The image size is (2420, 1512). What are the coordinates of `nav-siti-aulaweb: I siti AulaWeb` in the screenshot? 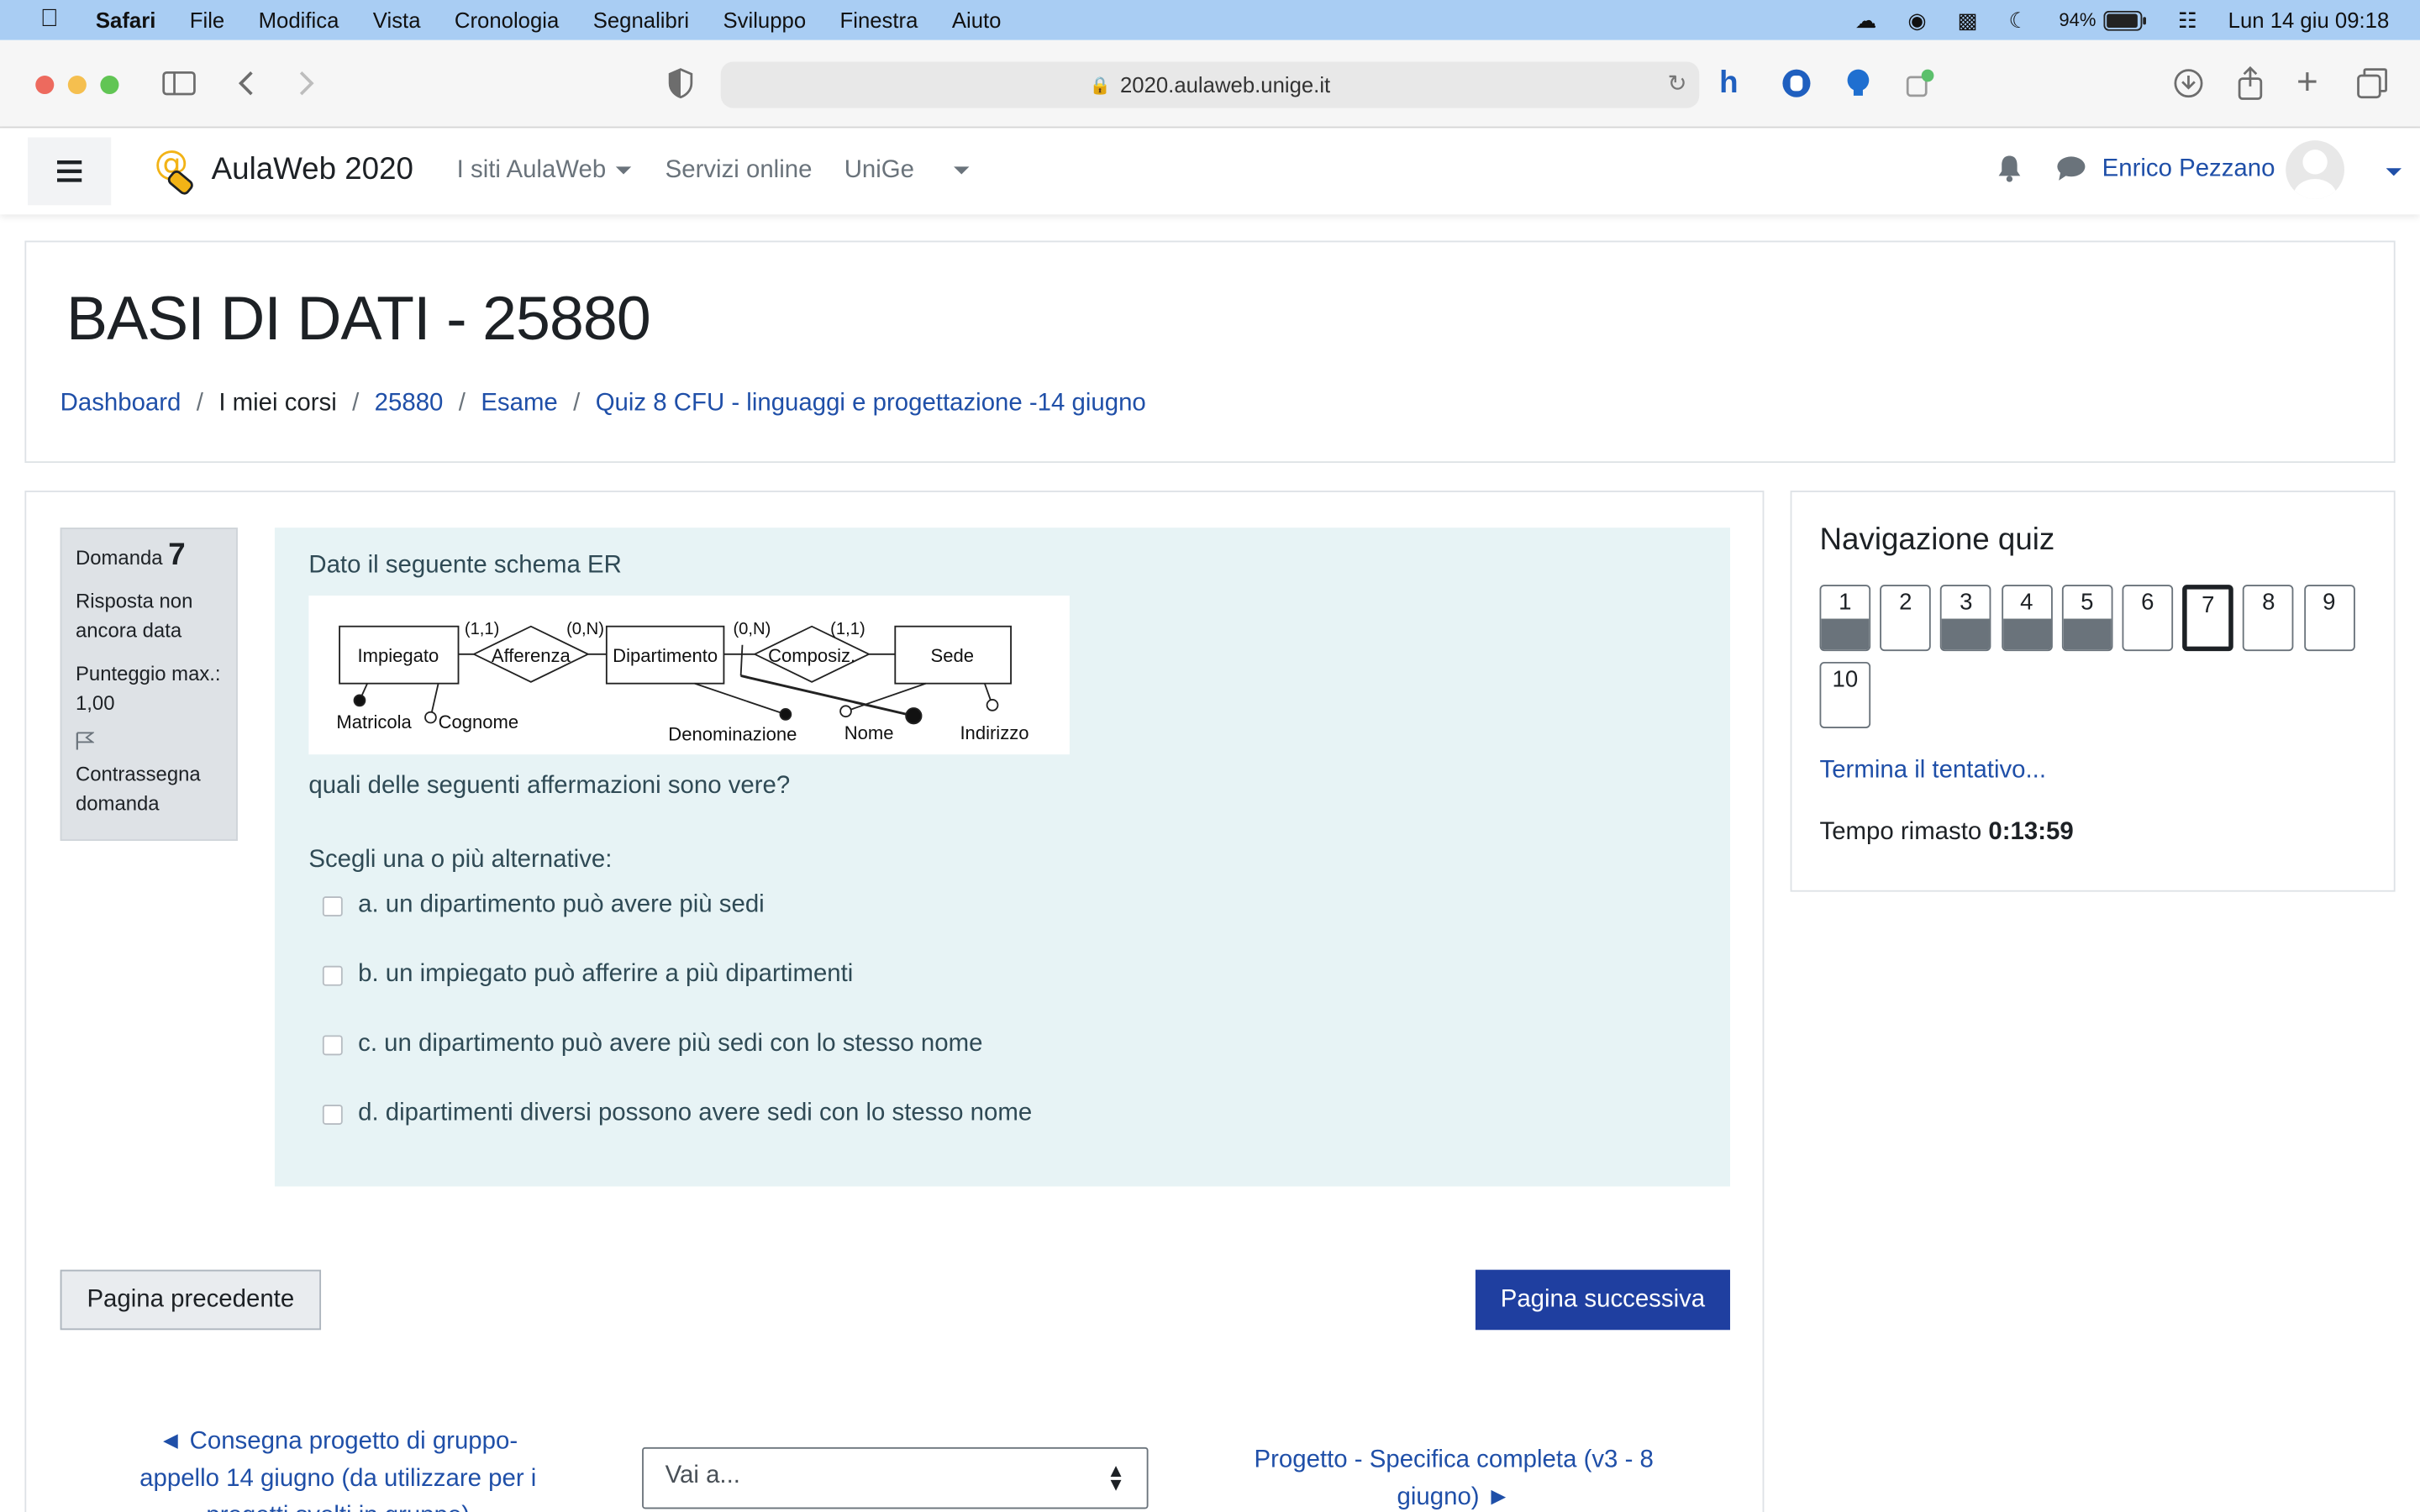 It's located at (544, 171).